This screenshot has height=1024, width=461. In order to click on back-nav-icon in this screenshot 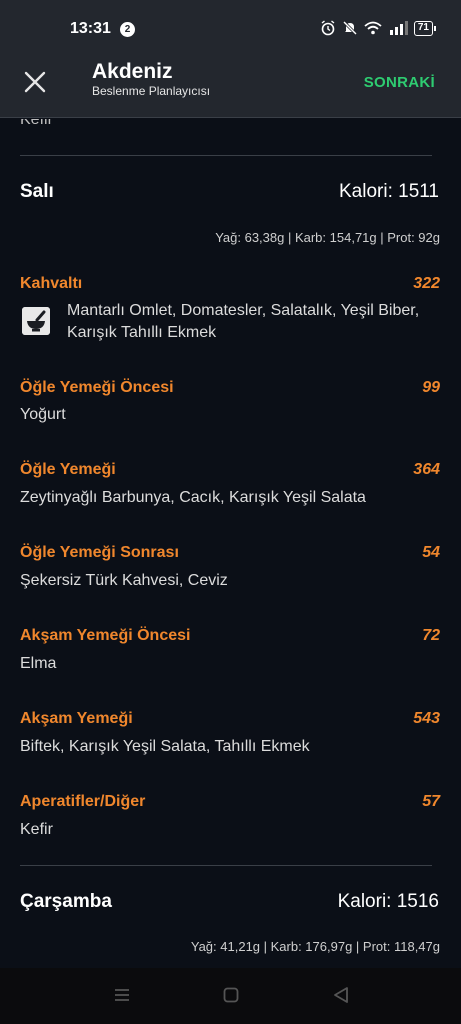, I will do `click(341, 995)`.